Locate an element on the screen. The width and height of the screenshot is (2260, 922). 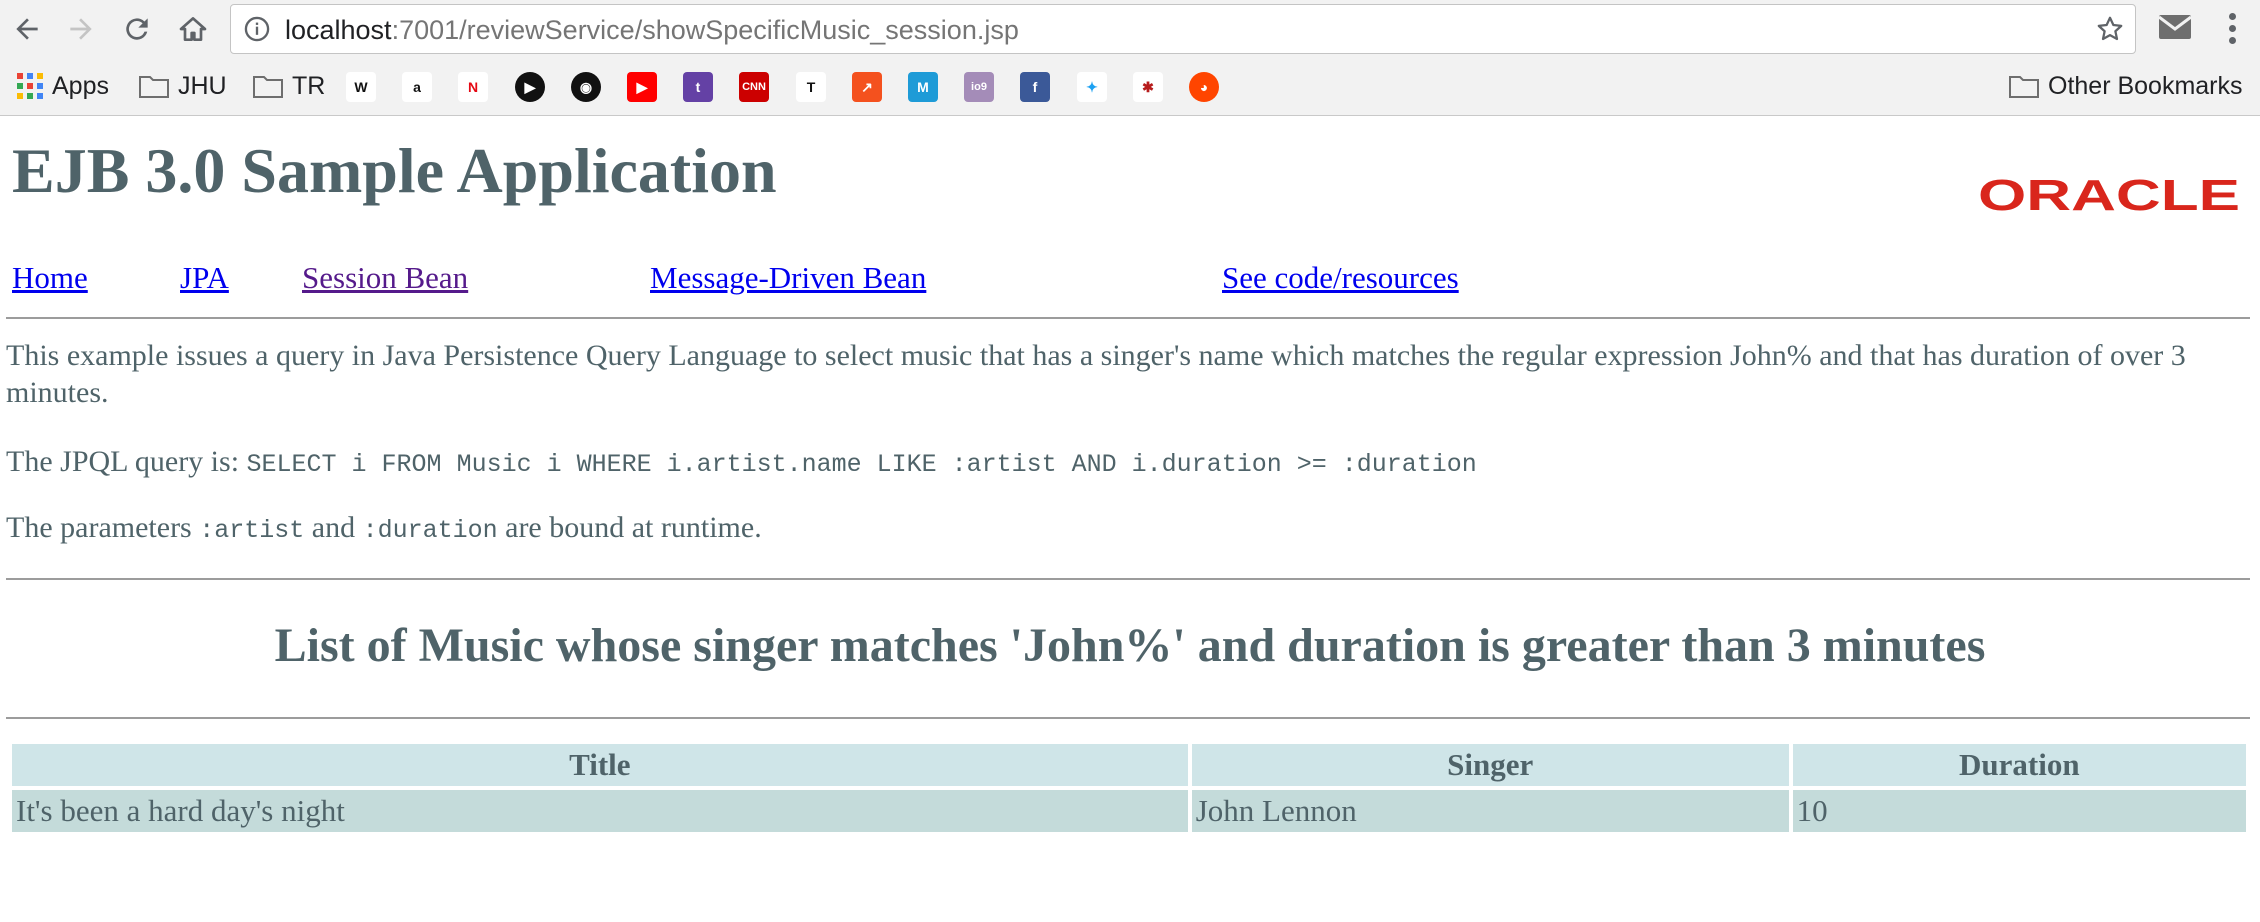
column-header-singer: Singer is located at coordinates (1490, 765).